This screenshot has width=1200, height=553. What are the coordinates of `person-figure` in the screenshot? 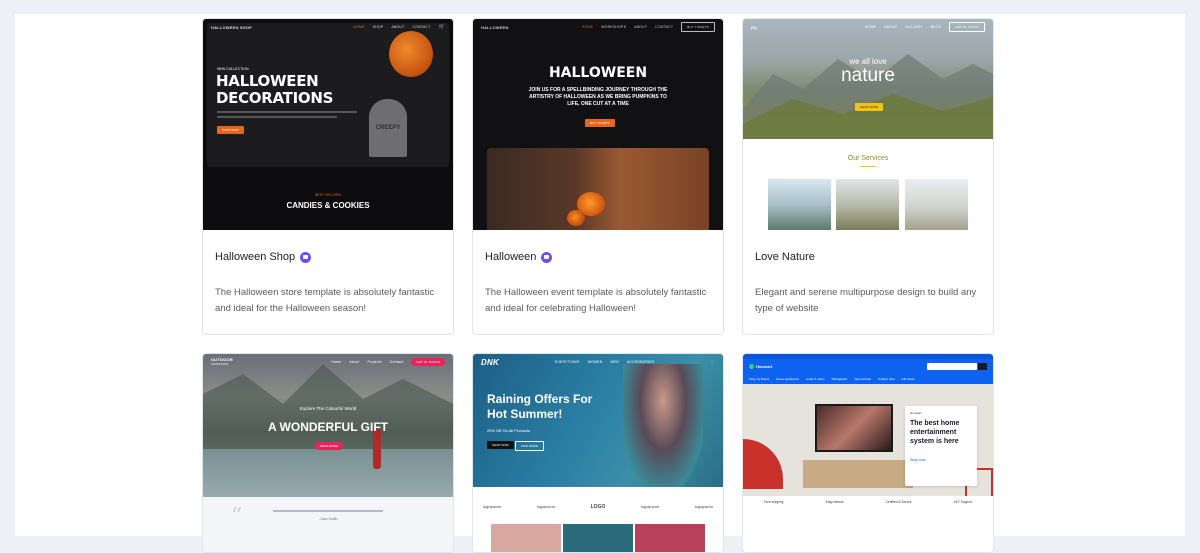 It's located at (377, 449).